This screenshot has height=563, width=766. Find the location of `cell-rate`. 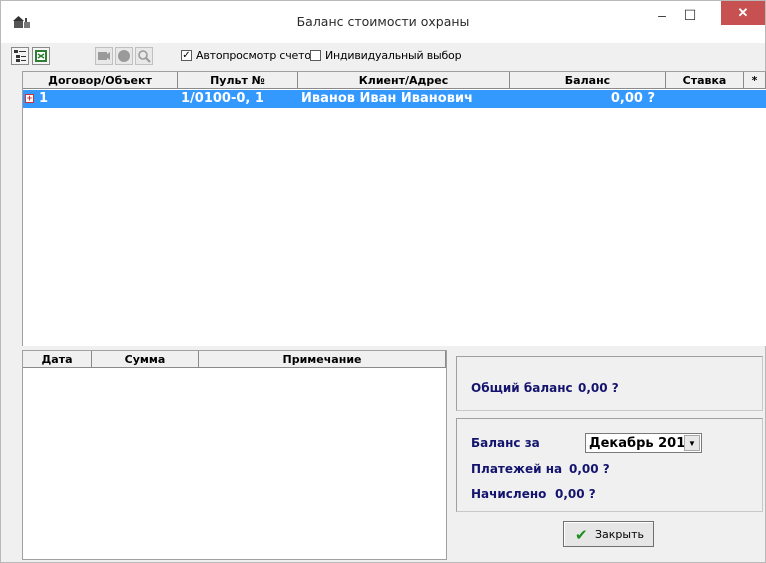

cell-rate is located at coordinates (706, 99).